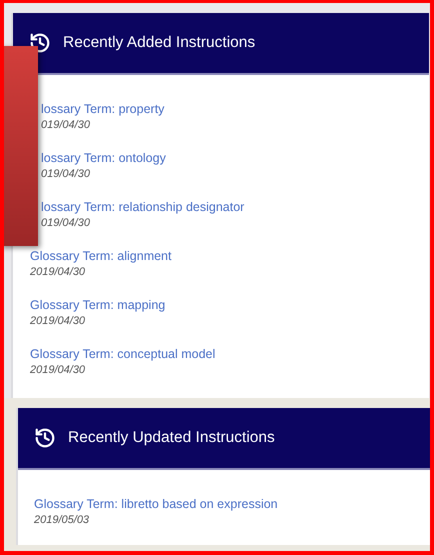 Image resolution: width=434 pixels, height=555 pixels. What do you see at coordinates (159, 43) in the screenshot?
I see `panel-title: Recently Added Instructions` at bounding box center [159, 43].